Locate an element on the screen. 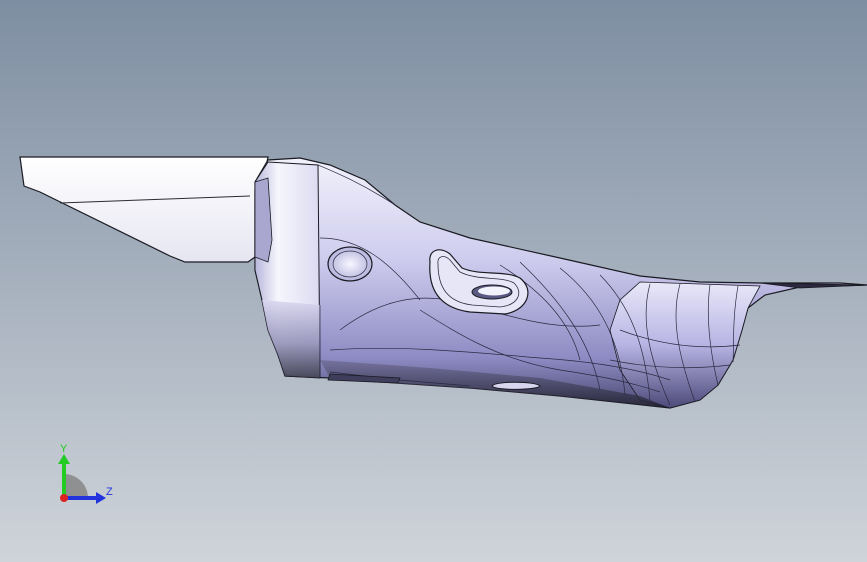  triad-plane-quadrant is located at coordinates (76, 486).